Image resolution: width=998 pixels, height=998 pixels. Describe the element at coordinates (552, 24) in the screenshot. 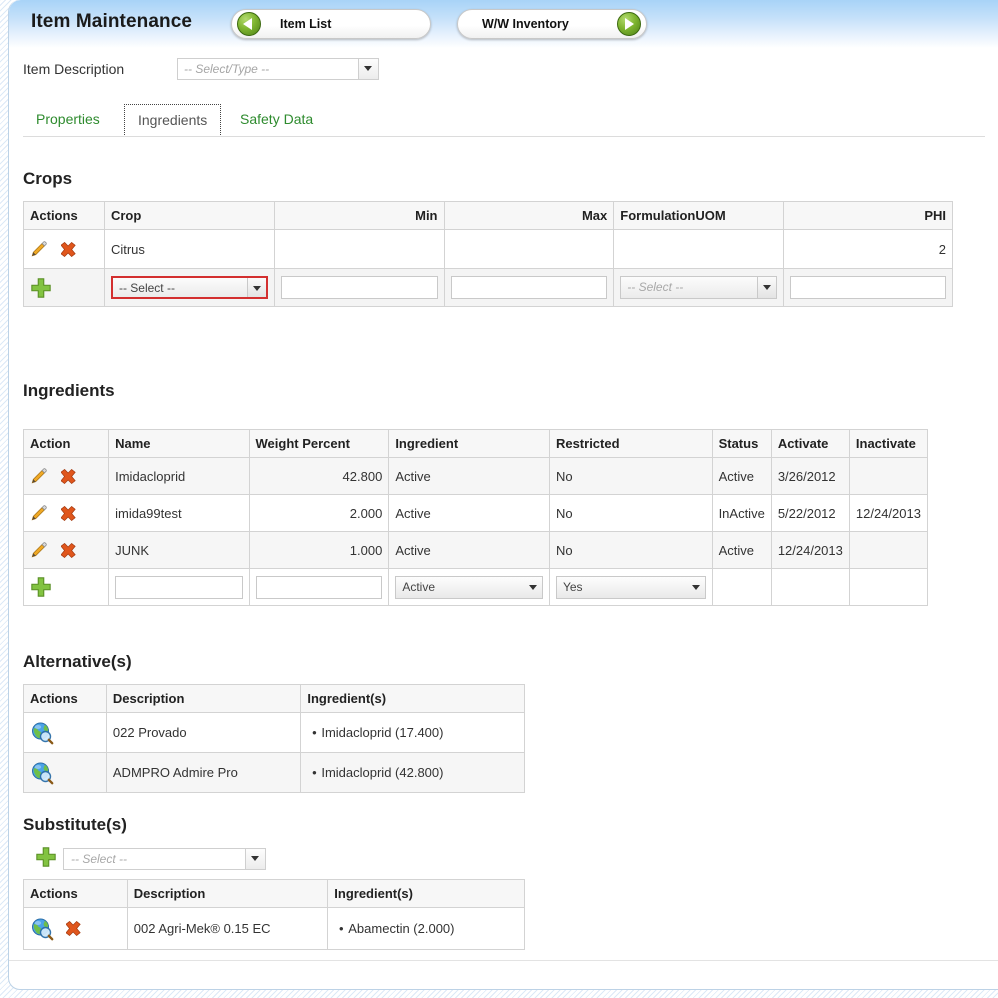

I see `ww-inventory-button: W/W Inventory` at that location.